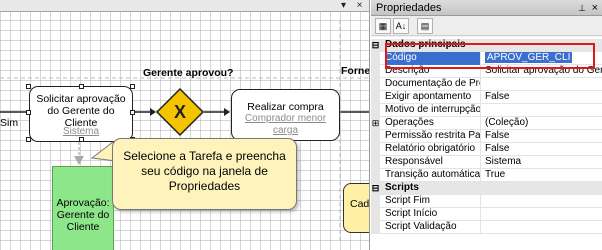  What do you see at coordinates (433, 84) in the screenshot?
I see `property-name: Documentação de Proce` at bounding box center [433, 84].